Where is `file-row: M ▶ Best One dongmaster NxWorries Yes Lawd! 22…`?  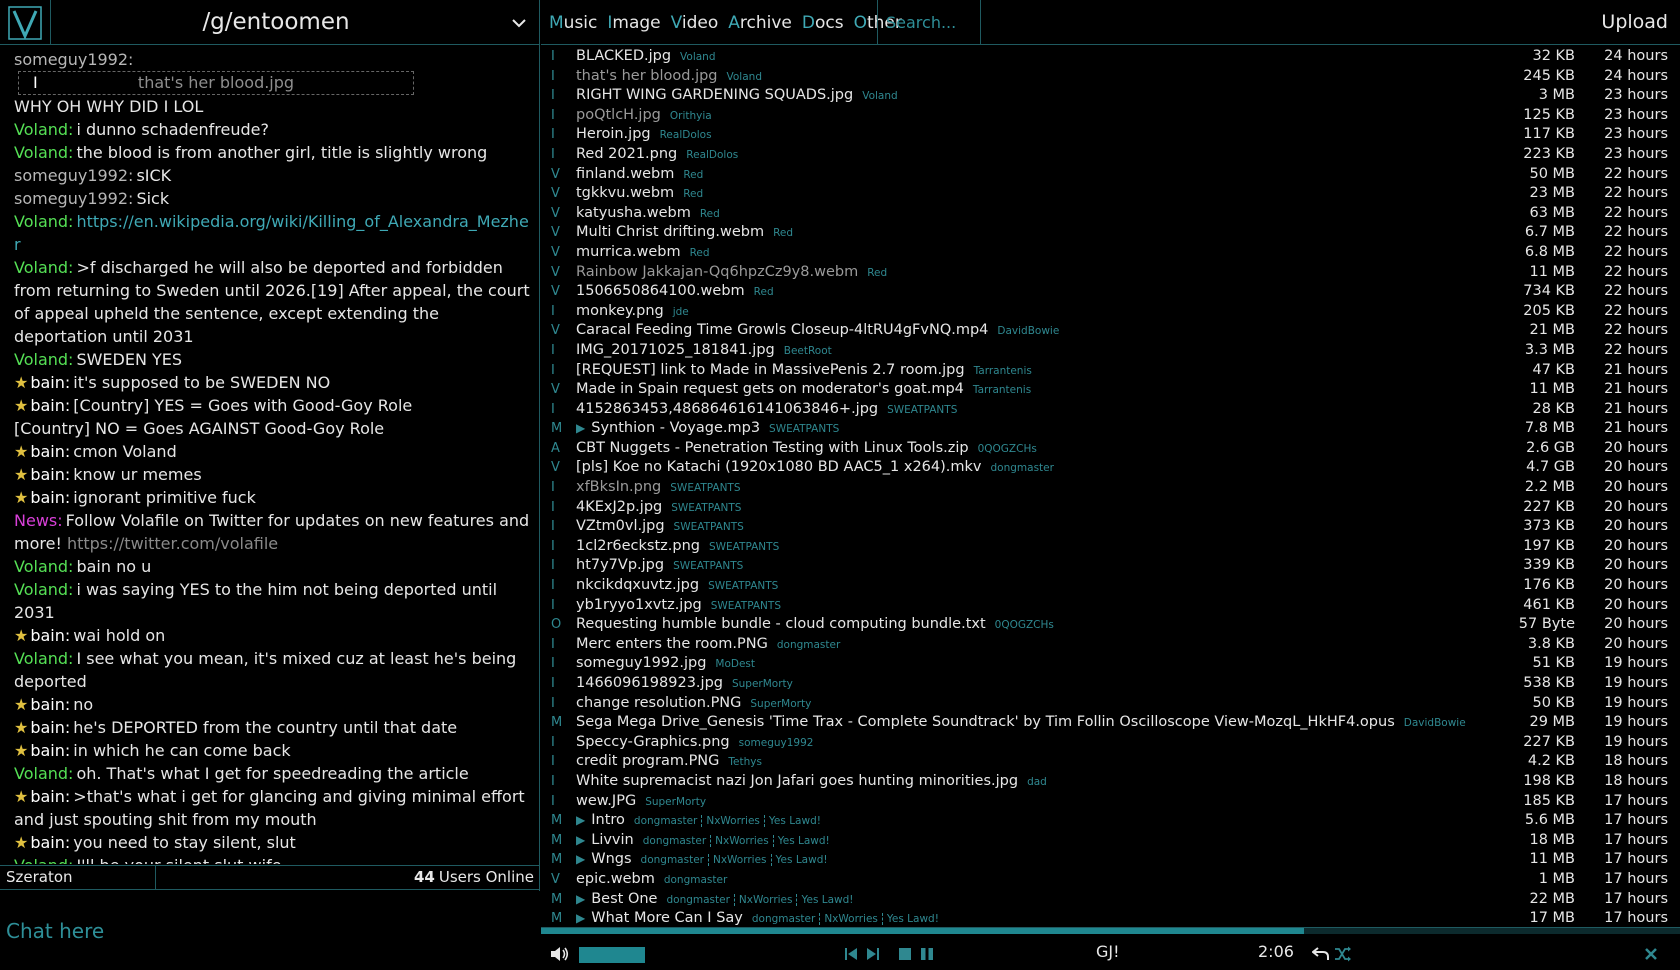
file-row: M ▶ Best One dongmaster NxWorries Yes Lawd! 22… is located at coordinates (1110, 900).